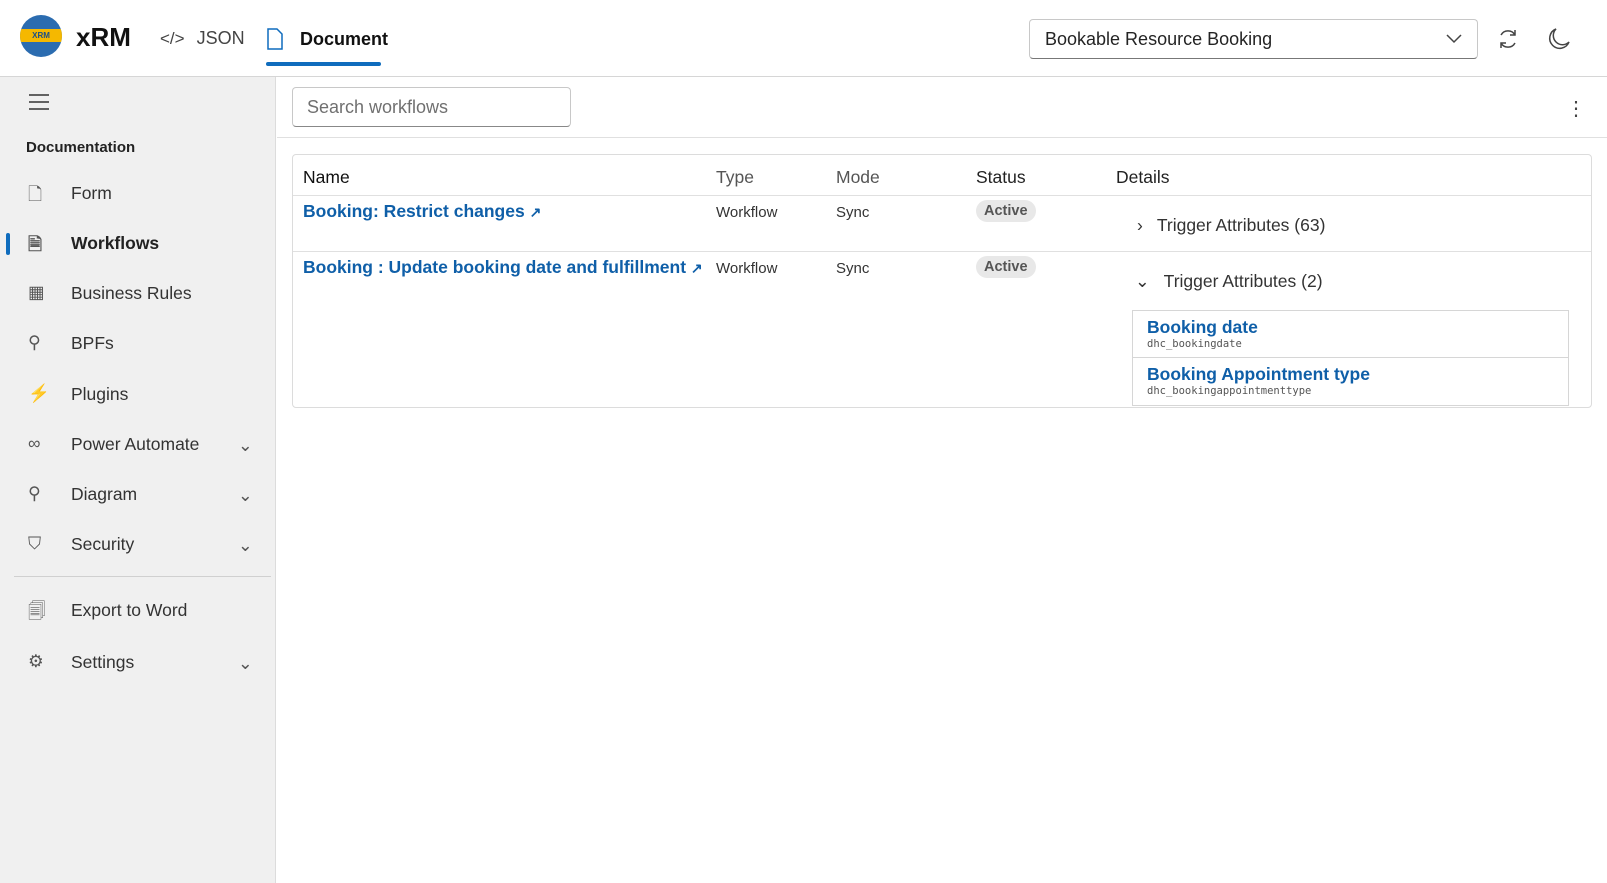 The width and height of the screenshot is (1607, 883). I want to click on sidebar-item-business-rules: ▦ Business Rules, so click(138, 293).